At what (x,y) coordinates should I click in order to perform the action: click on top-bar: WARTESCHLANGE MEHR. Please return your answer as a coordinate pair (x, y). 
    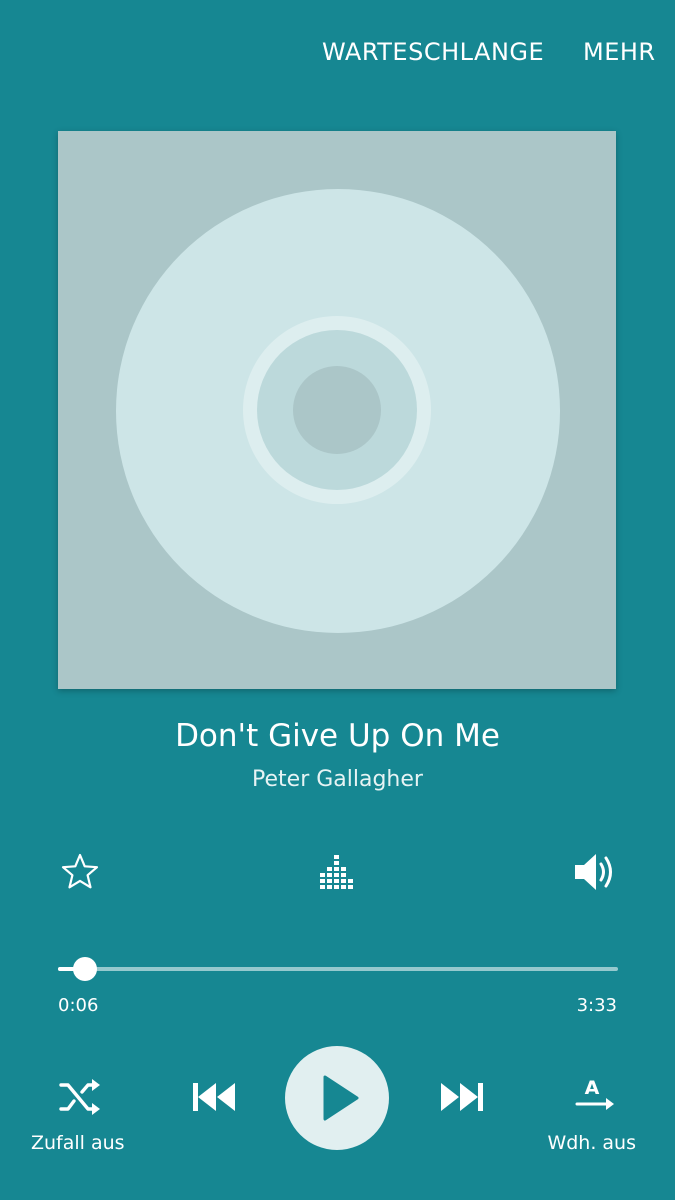
    Looking at the image, I should click on (337, 55).